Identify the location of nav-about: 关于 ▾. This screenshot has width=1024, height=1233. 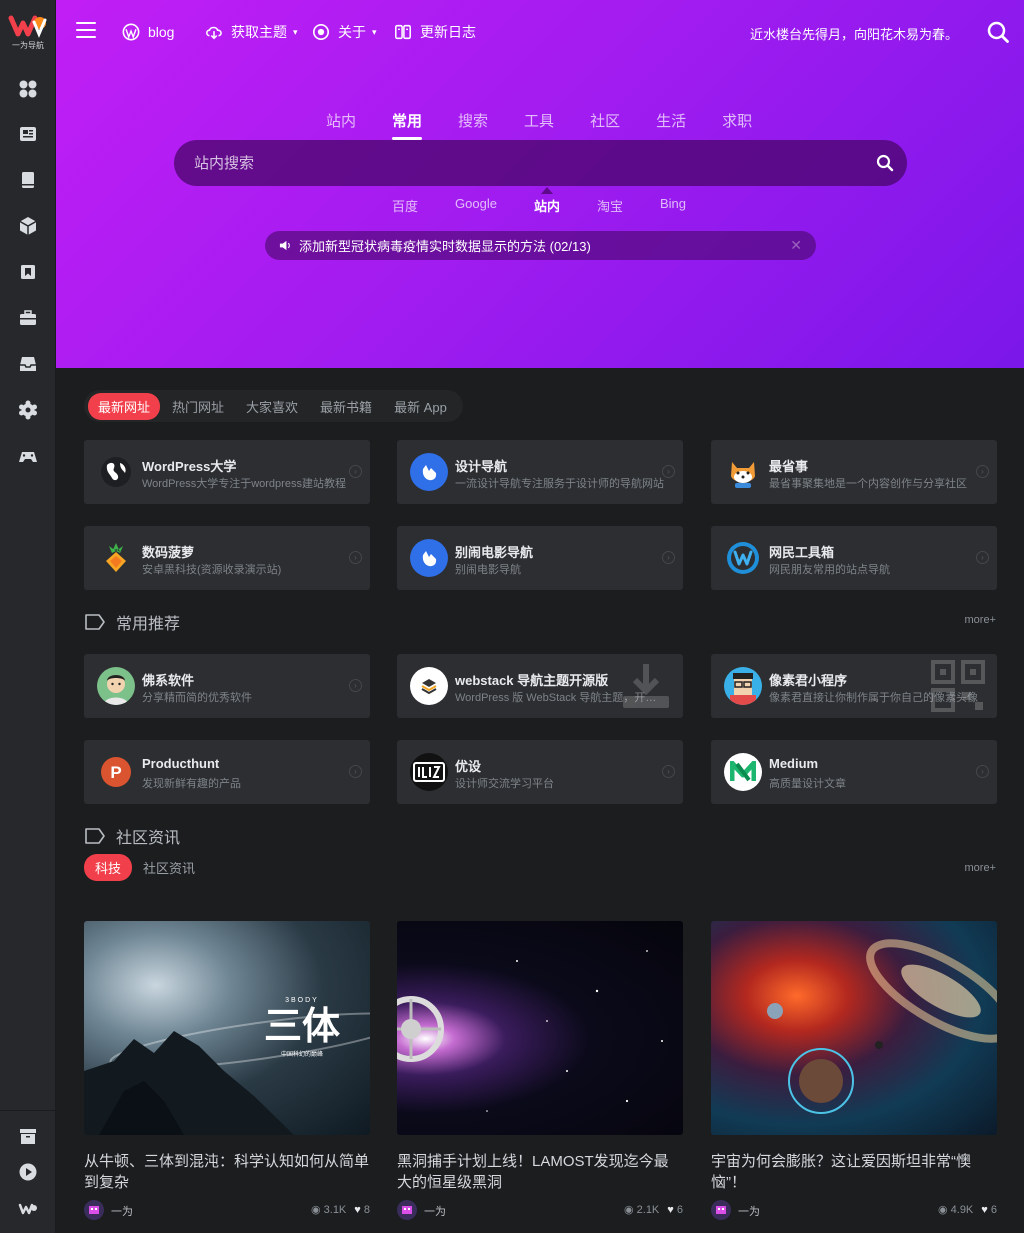
(344, 32).